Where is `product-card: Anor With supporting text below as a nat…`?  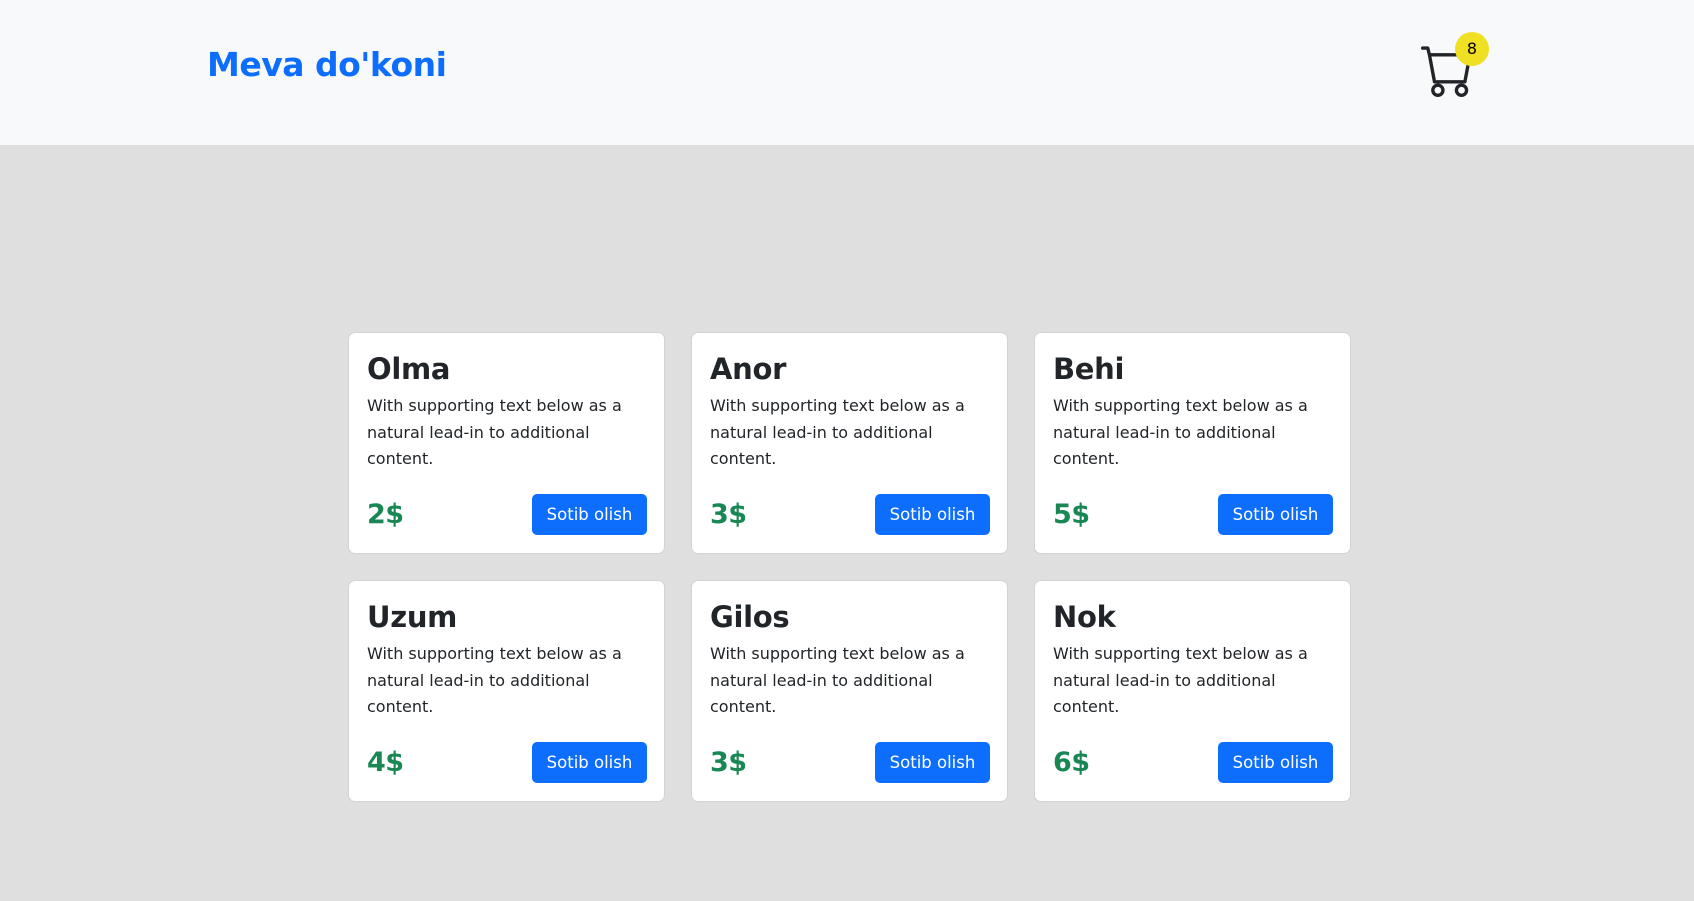 product-card: Anor With supporting text below as a nat… is located at coordinates (849, 443).